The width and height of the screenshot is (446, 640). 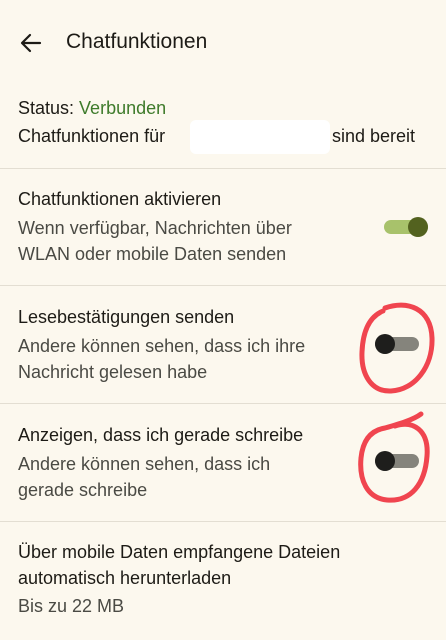 What do you see at coordinates (152, 254) in the screenshot?
I see `setting-summary-line2: WLAN oder mobile Daten senden` at bounding box center [152, 254].